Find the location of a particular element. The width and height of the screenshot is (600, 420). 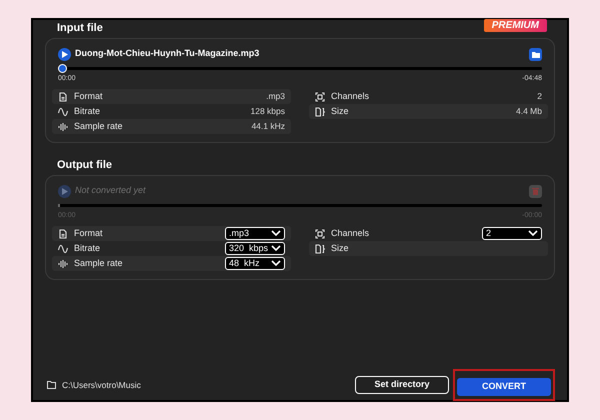

play-button is located at coordinates (64, 54).